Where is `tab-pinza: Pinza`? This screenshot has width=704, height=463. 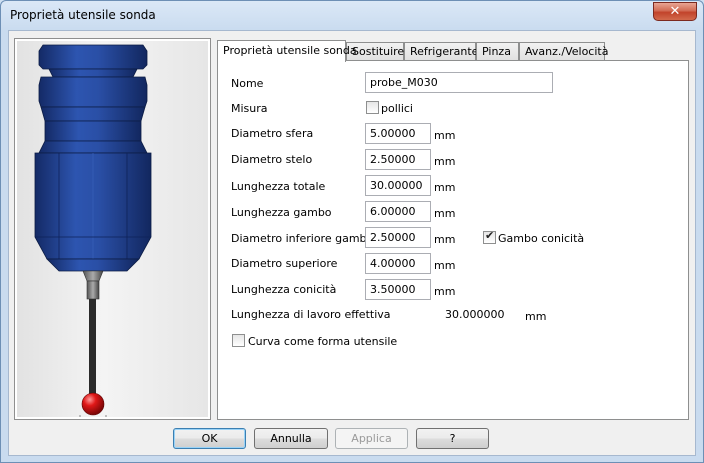 tab-pinza: Pinza is located at coordinates (497, 51).